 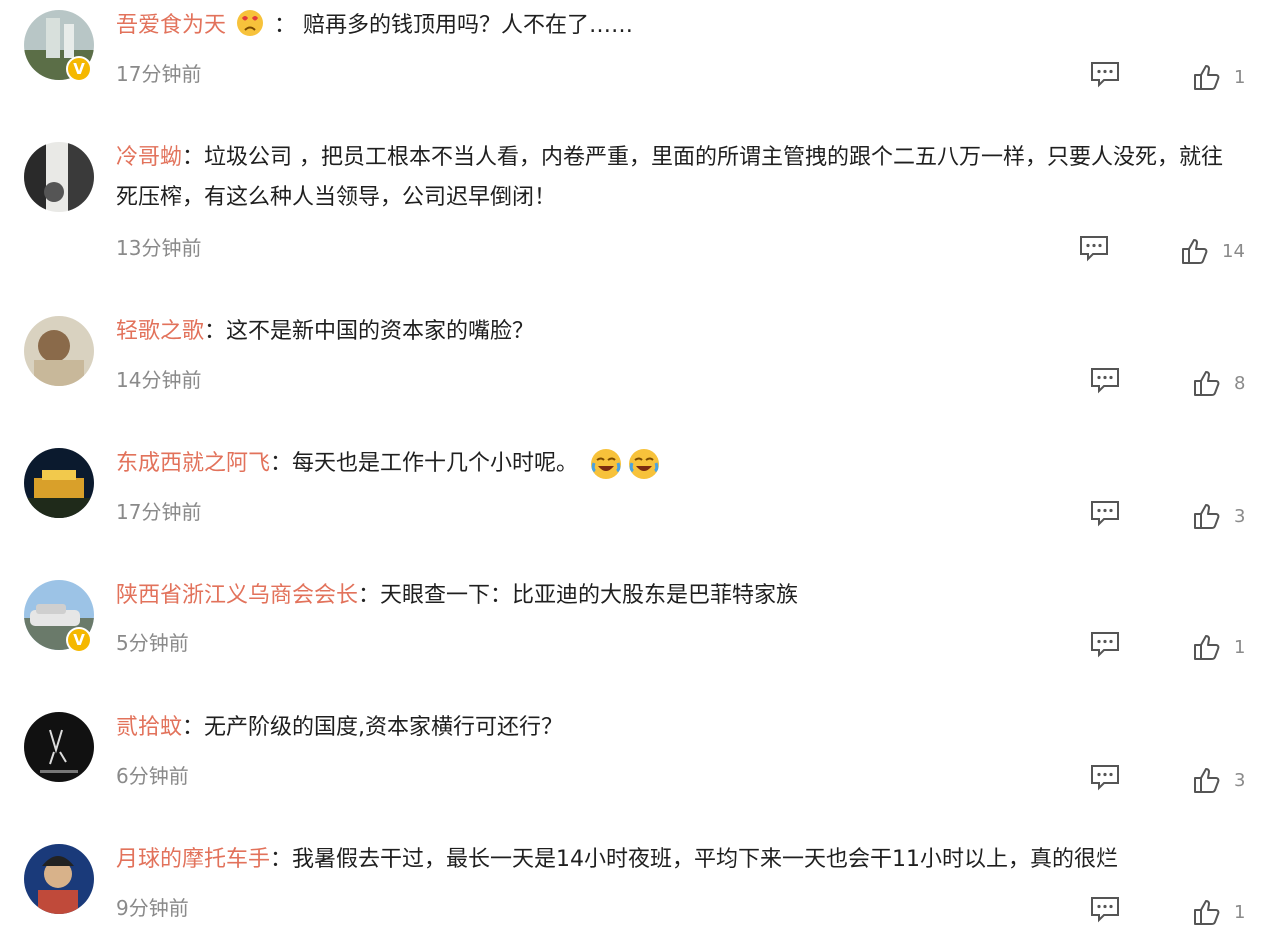 I want to click on comment-text: 无产阶级的国度,资本家横行可还行？, so click(x=384, y=727).